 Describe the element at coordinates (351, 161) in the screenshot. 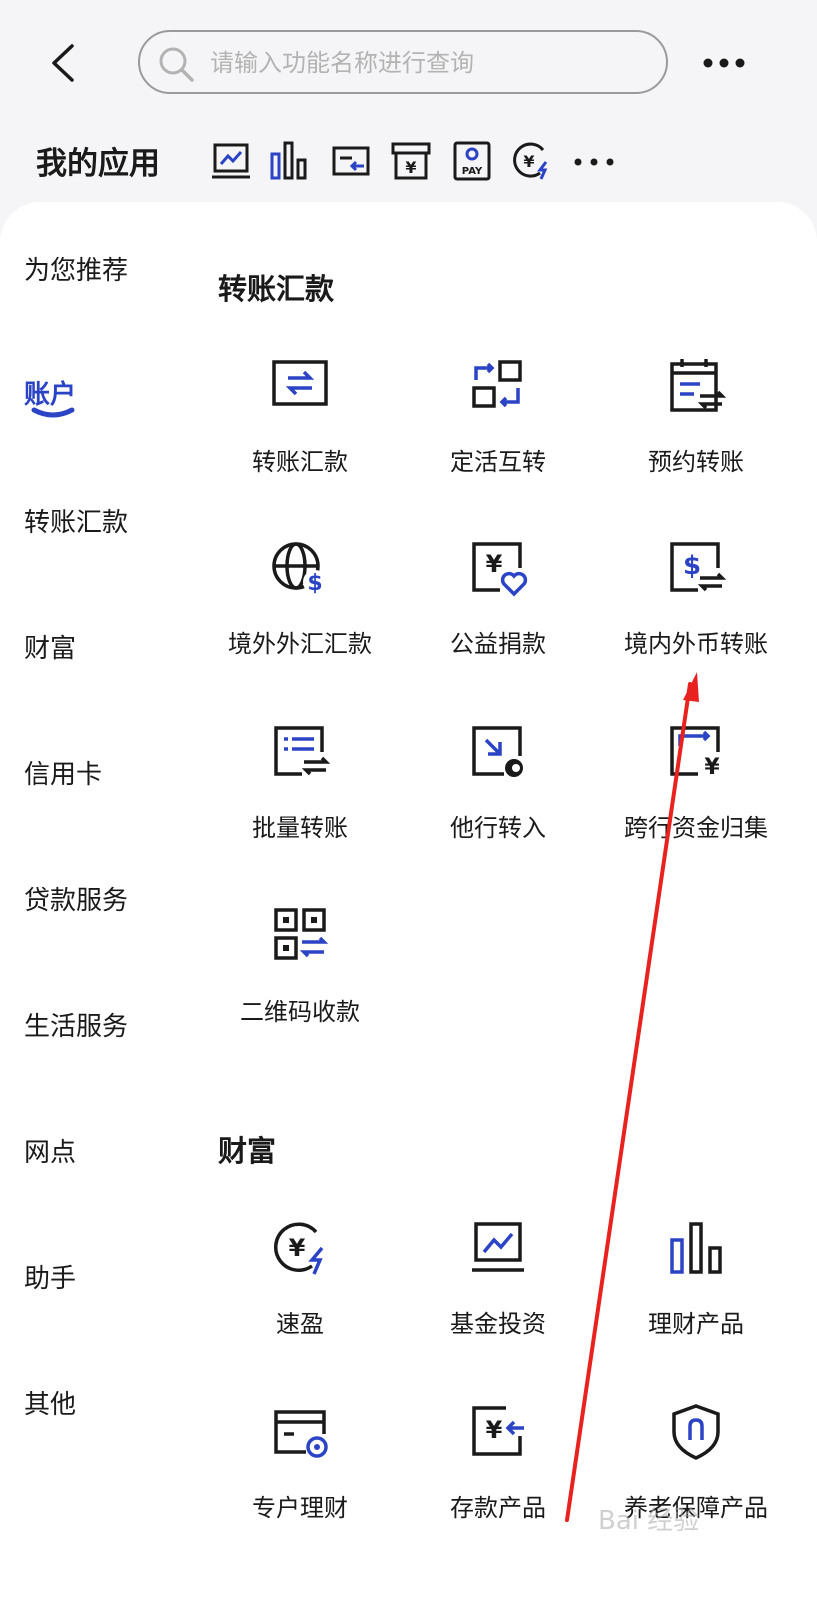

I see `transfer-card-icon` at that location.